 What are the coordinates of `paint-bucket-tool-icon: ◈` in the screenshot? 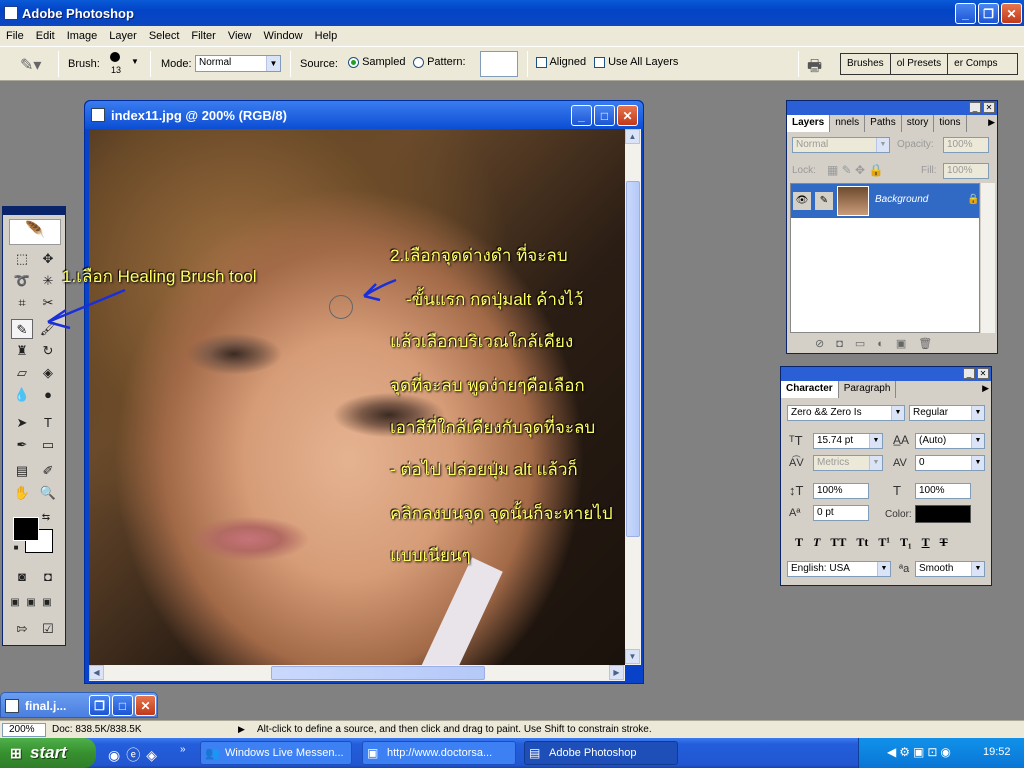 It's located at (48, 373).